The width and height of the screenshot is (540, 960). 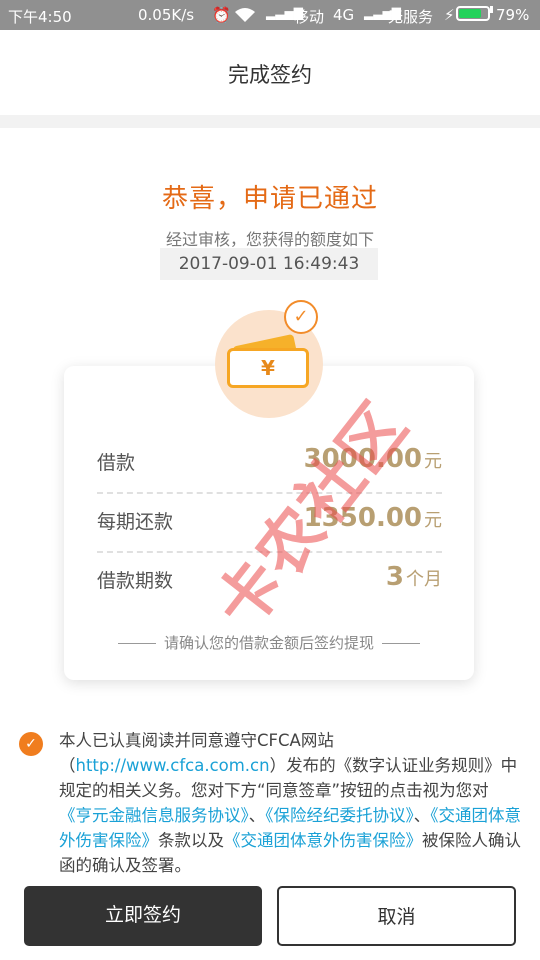 I want to click on approval-subtitle: 经过审核，您获得的额度如下, so click(x=269, y=239).